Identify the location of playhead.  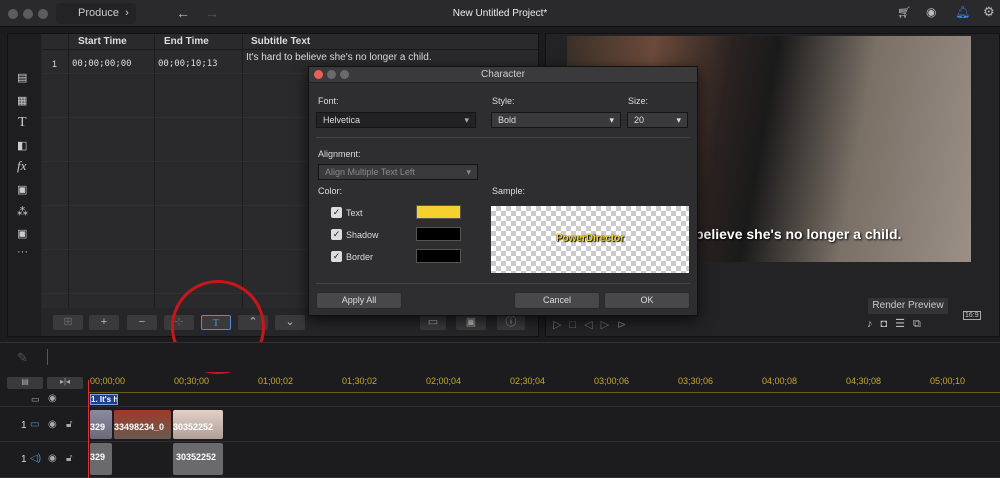
(88, 429).